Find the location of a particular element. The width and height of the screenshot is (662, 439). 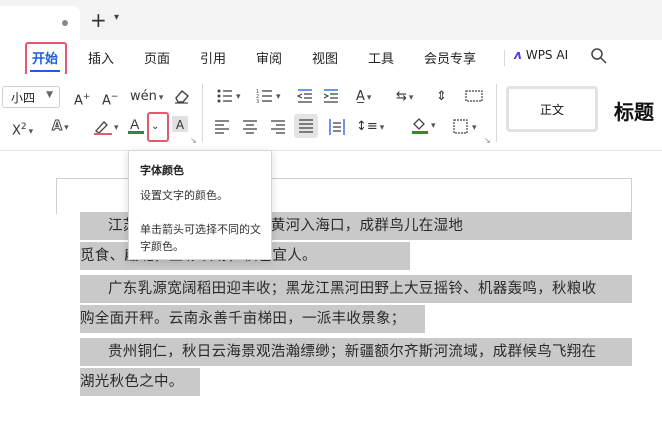

align-left-icon is located at coordinates (222, 127).